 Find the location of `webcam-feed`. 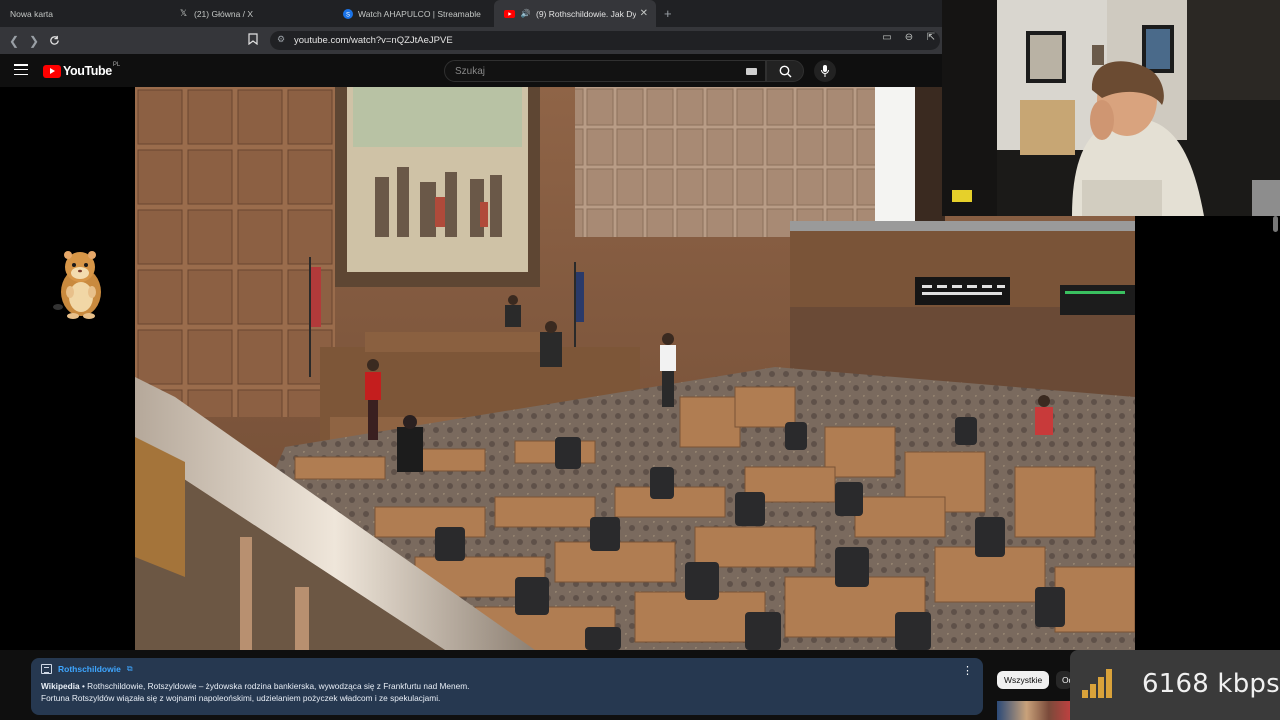

webcam-feed is located at coordinates (1111, 108).